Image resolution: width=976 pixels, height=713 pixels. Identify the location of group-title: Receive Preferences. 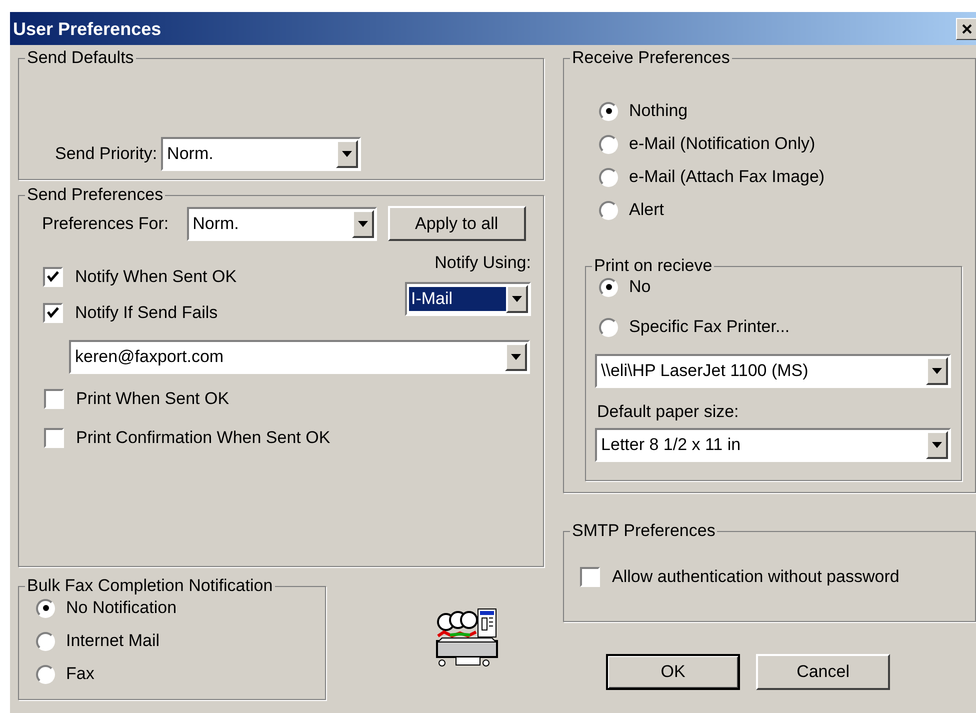
(651, 57).